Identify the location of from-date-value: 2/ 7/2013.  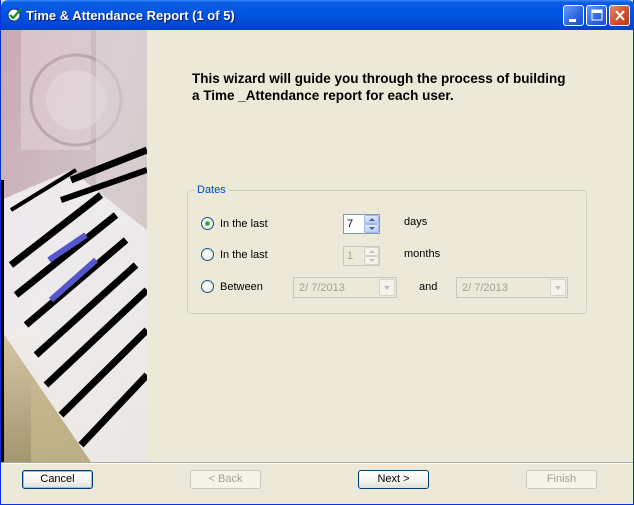
(322, 288).